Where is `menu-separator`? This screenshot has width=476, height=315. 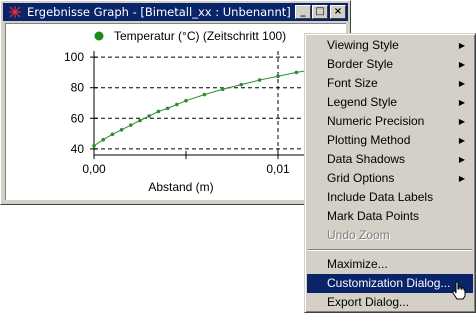 menu-separator is located at coordinates (390, 250).